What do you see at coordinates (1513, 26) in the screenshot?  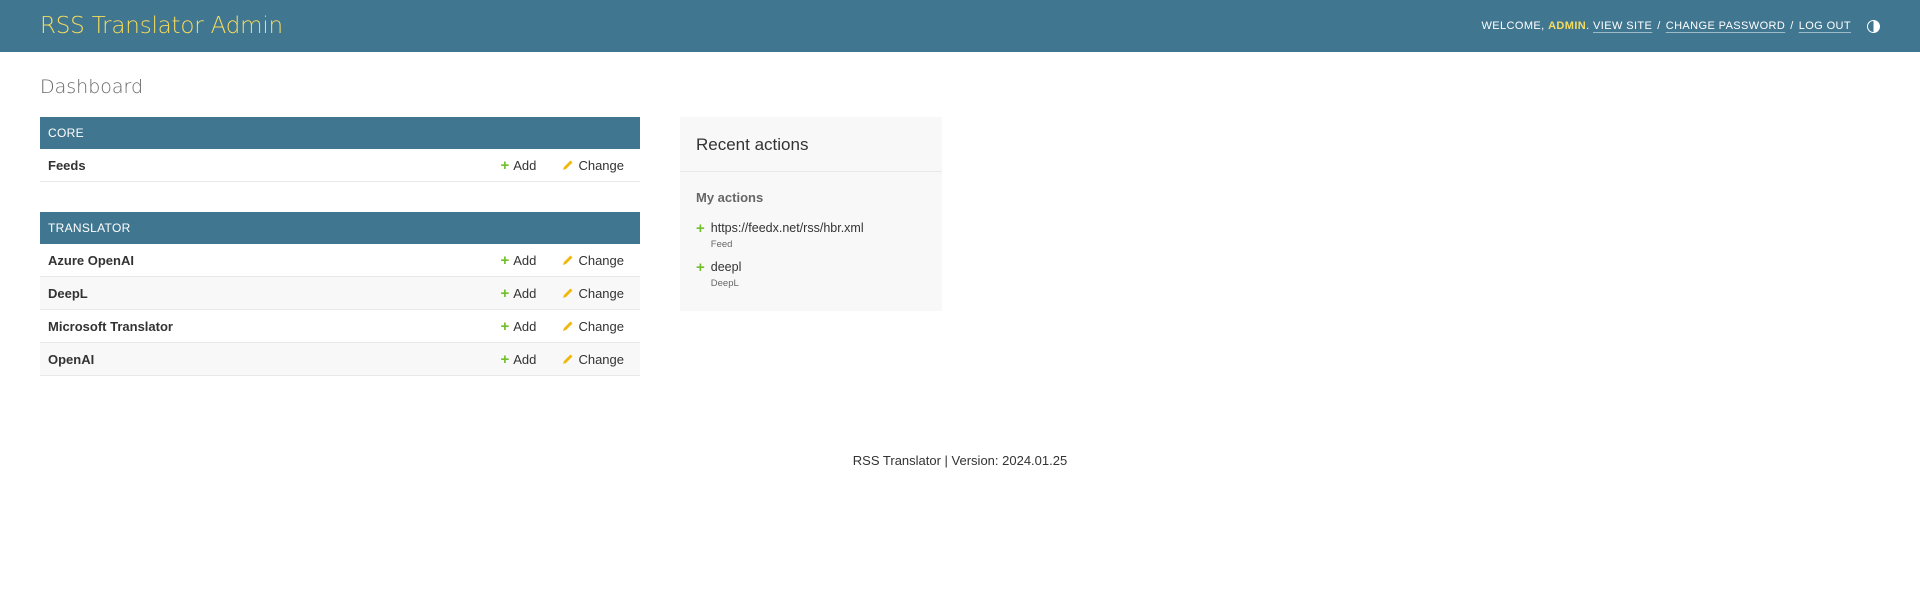 I see `welcome-text: WELCOME,` at bounding box center [1513, 26].